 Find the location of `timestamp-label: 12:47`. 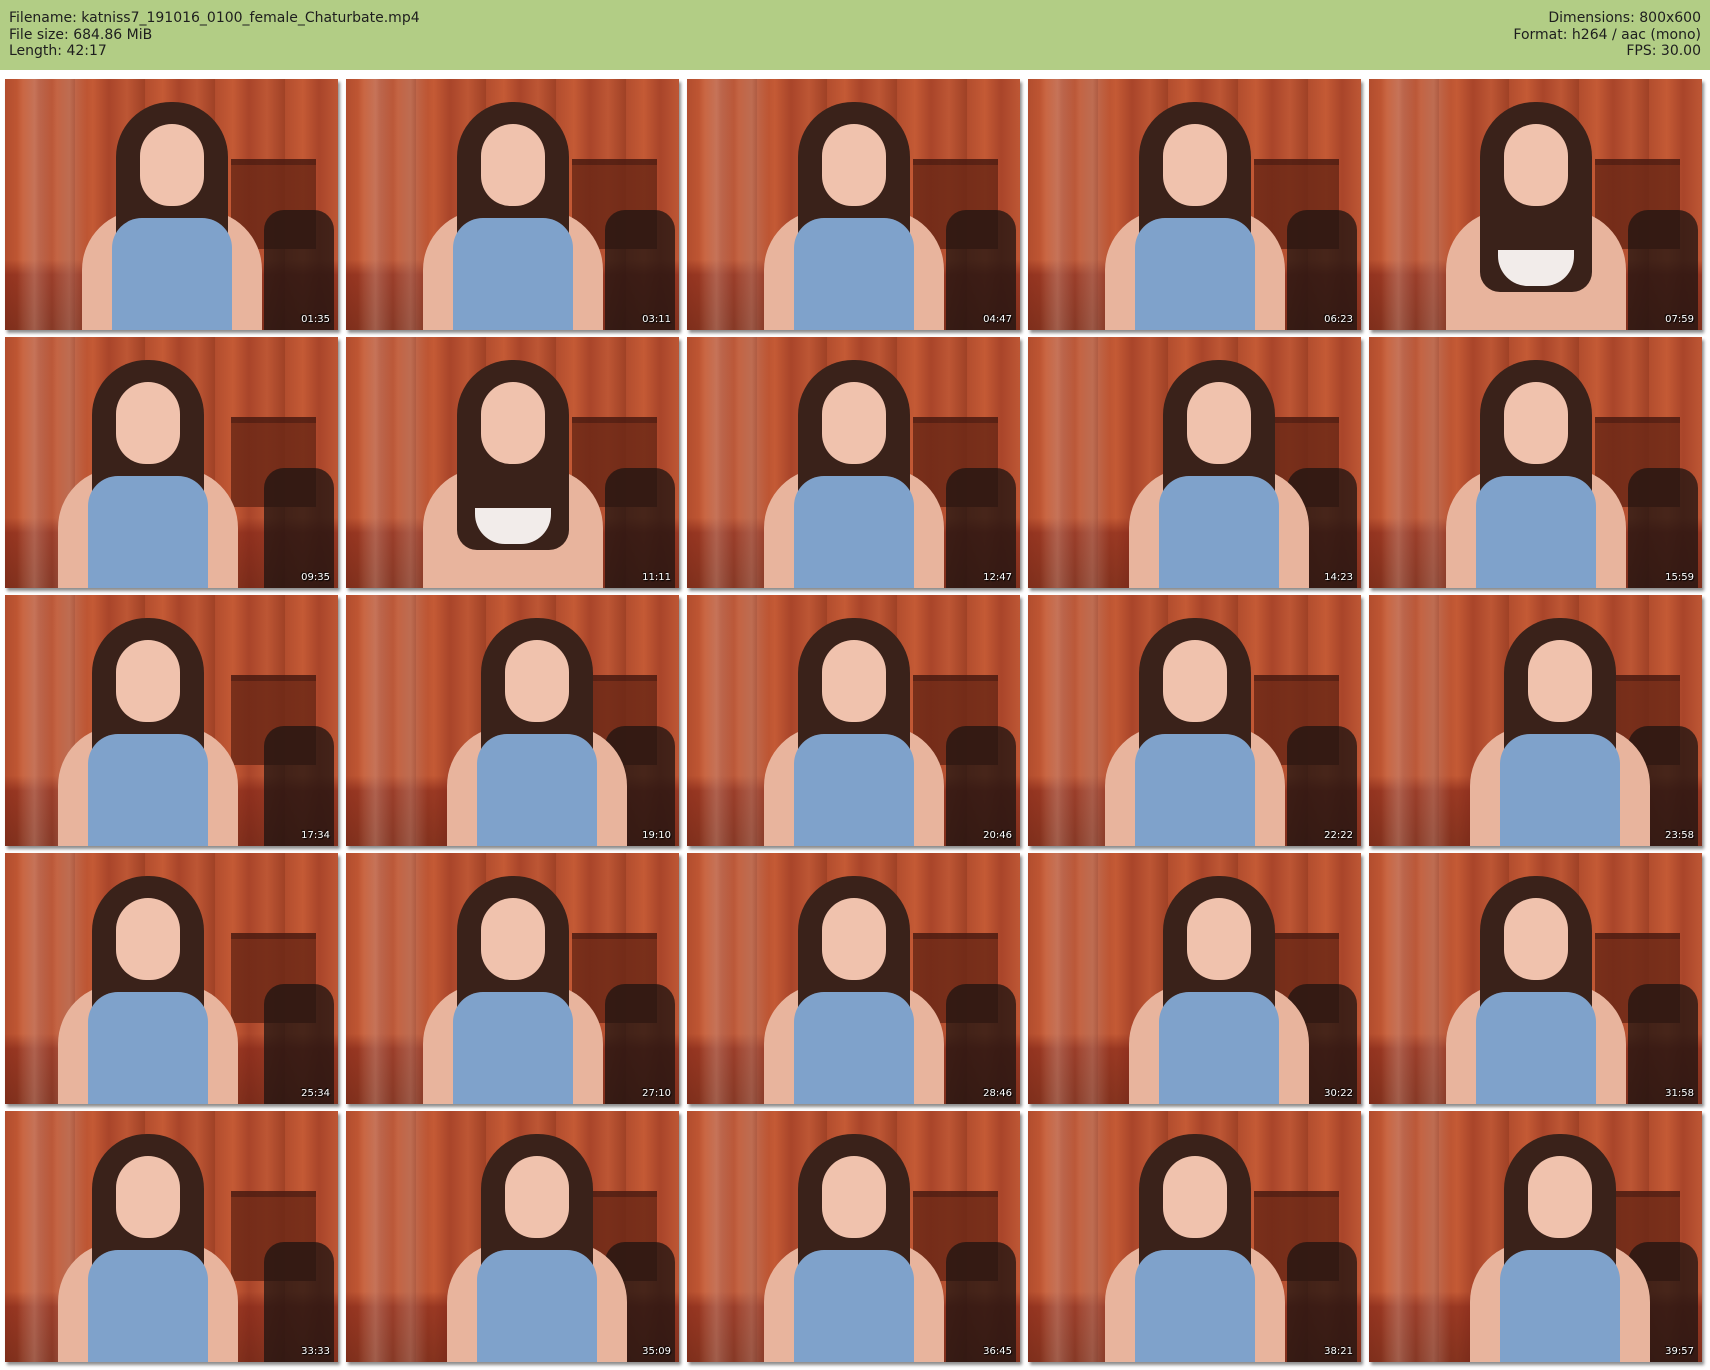

timestamp-label: 12:47 is located at coordinates (997, 577).